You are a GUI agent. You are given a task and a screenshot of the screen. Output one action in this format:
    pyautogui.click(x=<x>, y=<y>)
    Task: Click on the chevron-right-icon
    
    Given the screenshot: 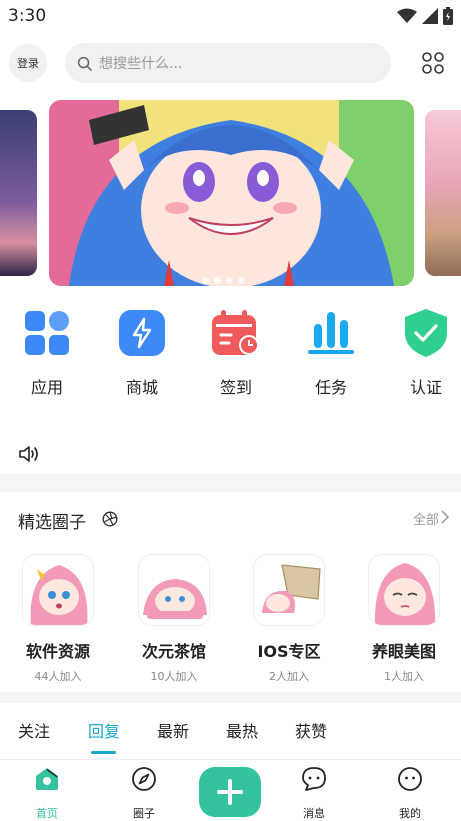 What is the action you would take?
    pyautogui.click(x=445, y=517)
    